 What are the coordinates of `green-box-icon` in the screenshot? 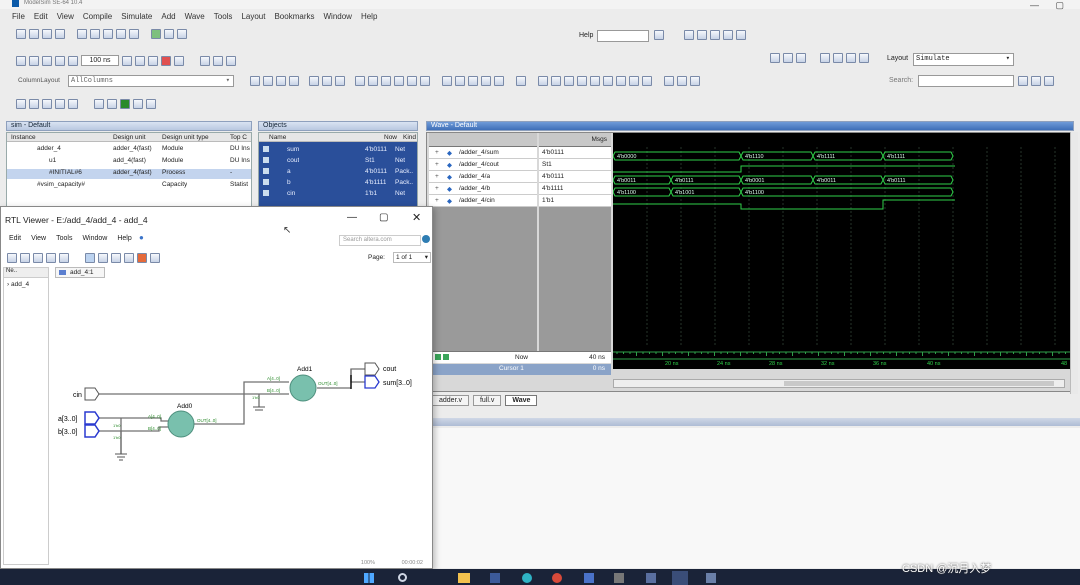 It's located at (125, 104).